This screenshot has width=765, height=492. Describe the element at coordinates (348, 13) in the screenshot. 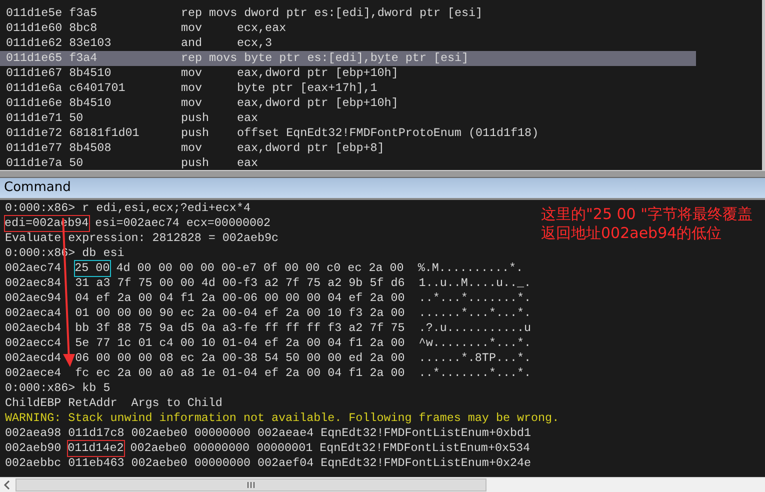

I see `disassembly-row: 011d1e5e f3a5 rep movs dword ptr es:[edi],dword ptr [esi]` at that location.